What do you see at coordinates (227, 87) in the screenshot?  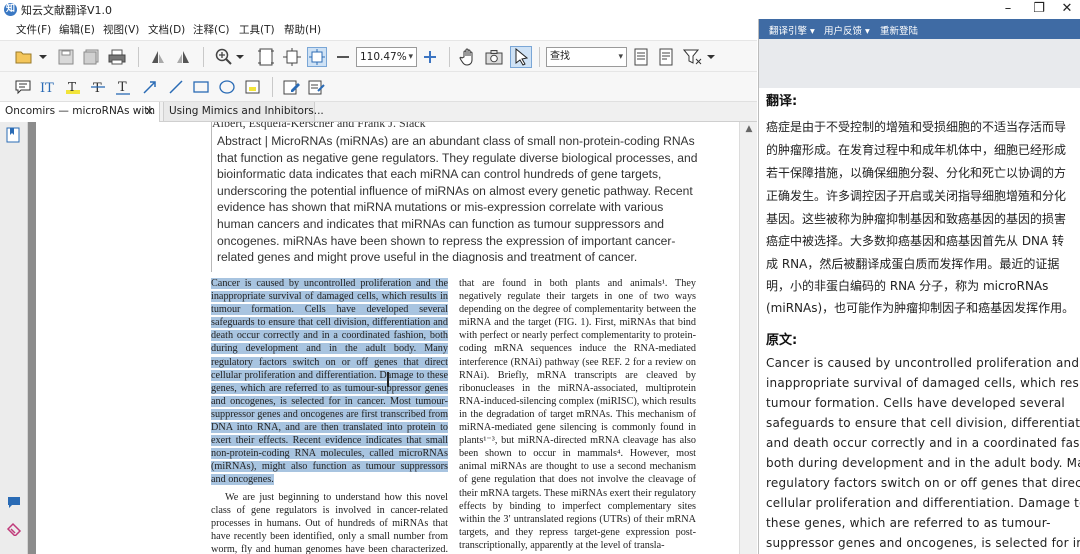 I see `ellipse-tool-icon` at bounding box center [227, 87].